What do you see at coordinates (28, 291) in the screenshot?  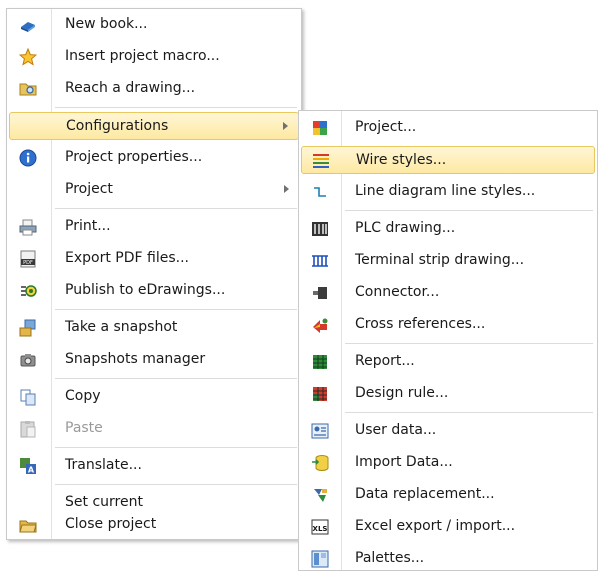 I see `edrawings-icon` at bounding box center [28, 291].